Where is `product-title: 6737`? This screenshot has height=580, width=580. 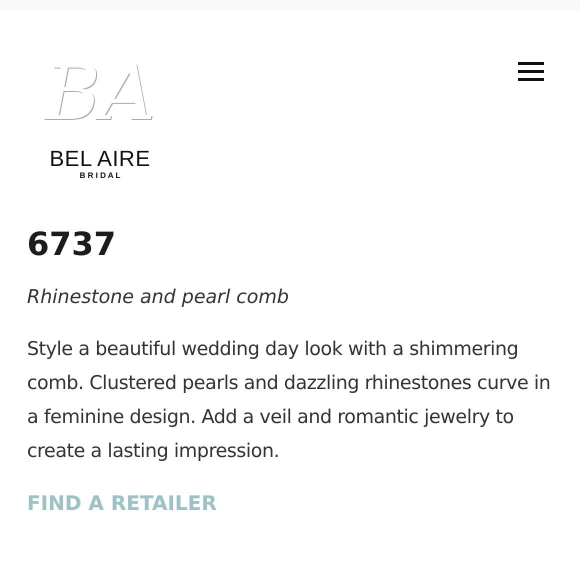
product-title: 6737 is located at coordinates (72, 244).